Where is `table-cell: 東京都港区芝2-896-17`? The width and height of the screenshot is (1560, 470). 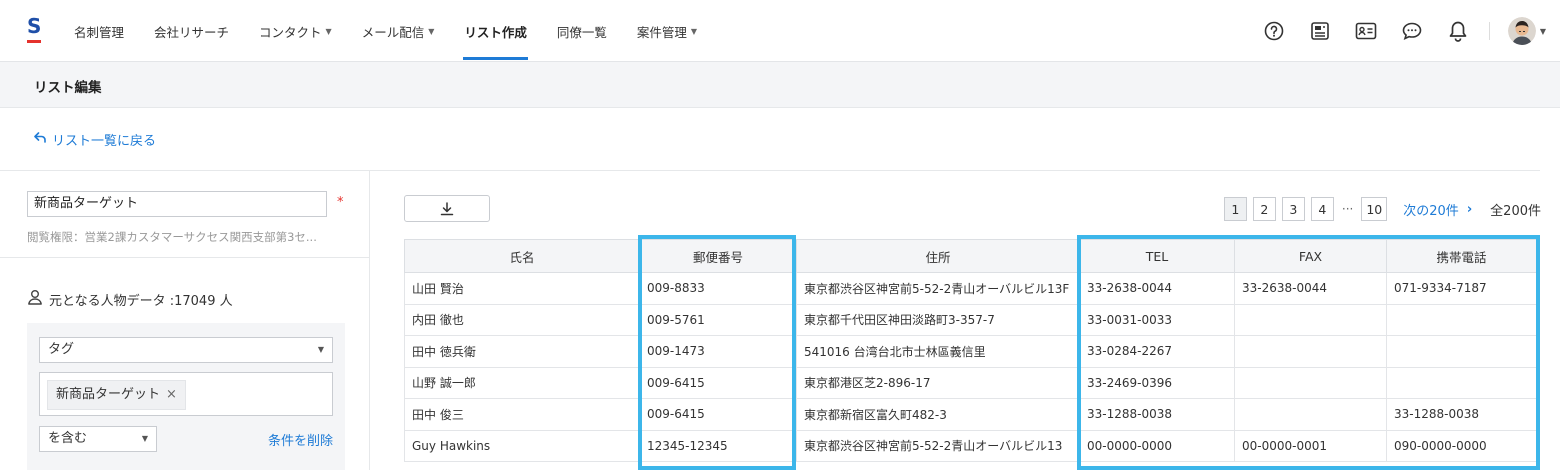
table-cell: 東京都港区芝2-896-17 is located at coordinates (938, 382).